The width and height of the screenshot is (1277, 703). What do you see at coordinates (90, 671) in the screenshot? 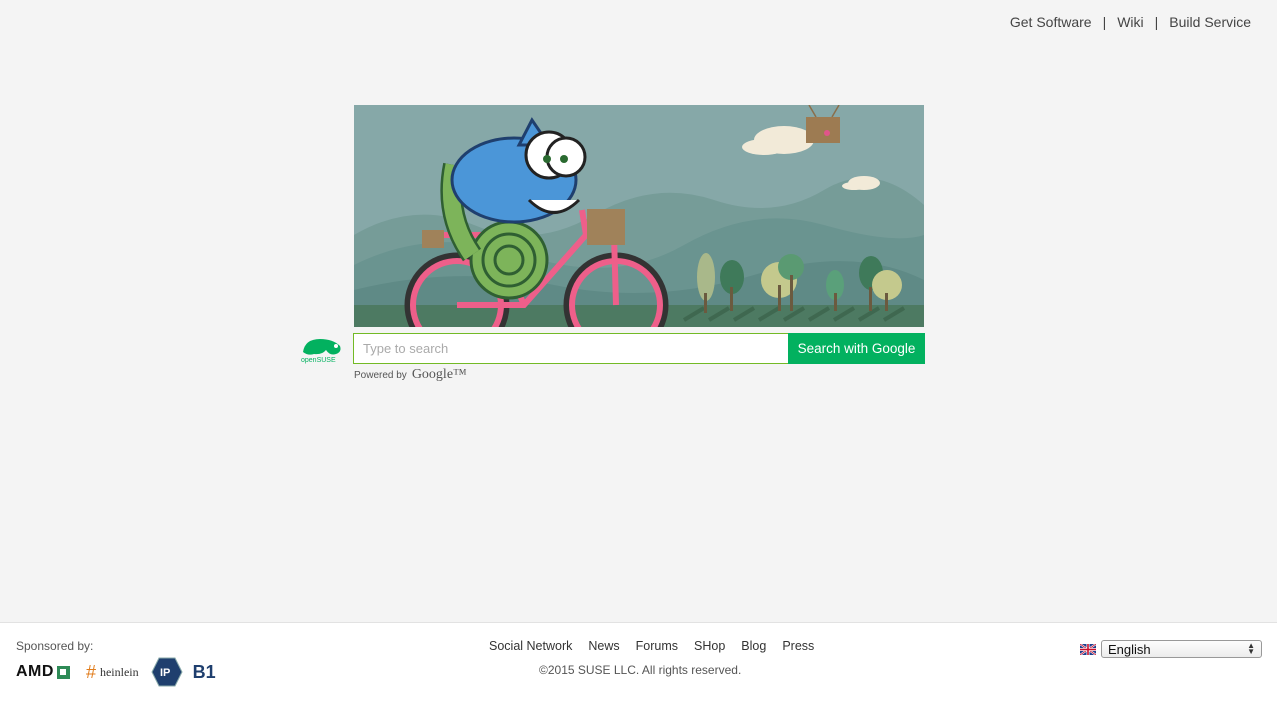
I see `hash-icon: #` at bounding box center [90, 671].